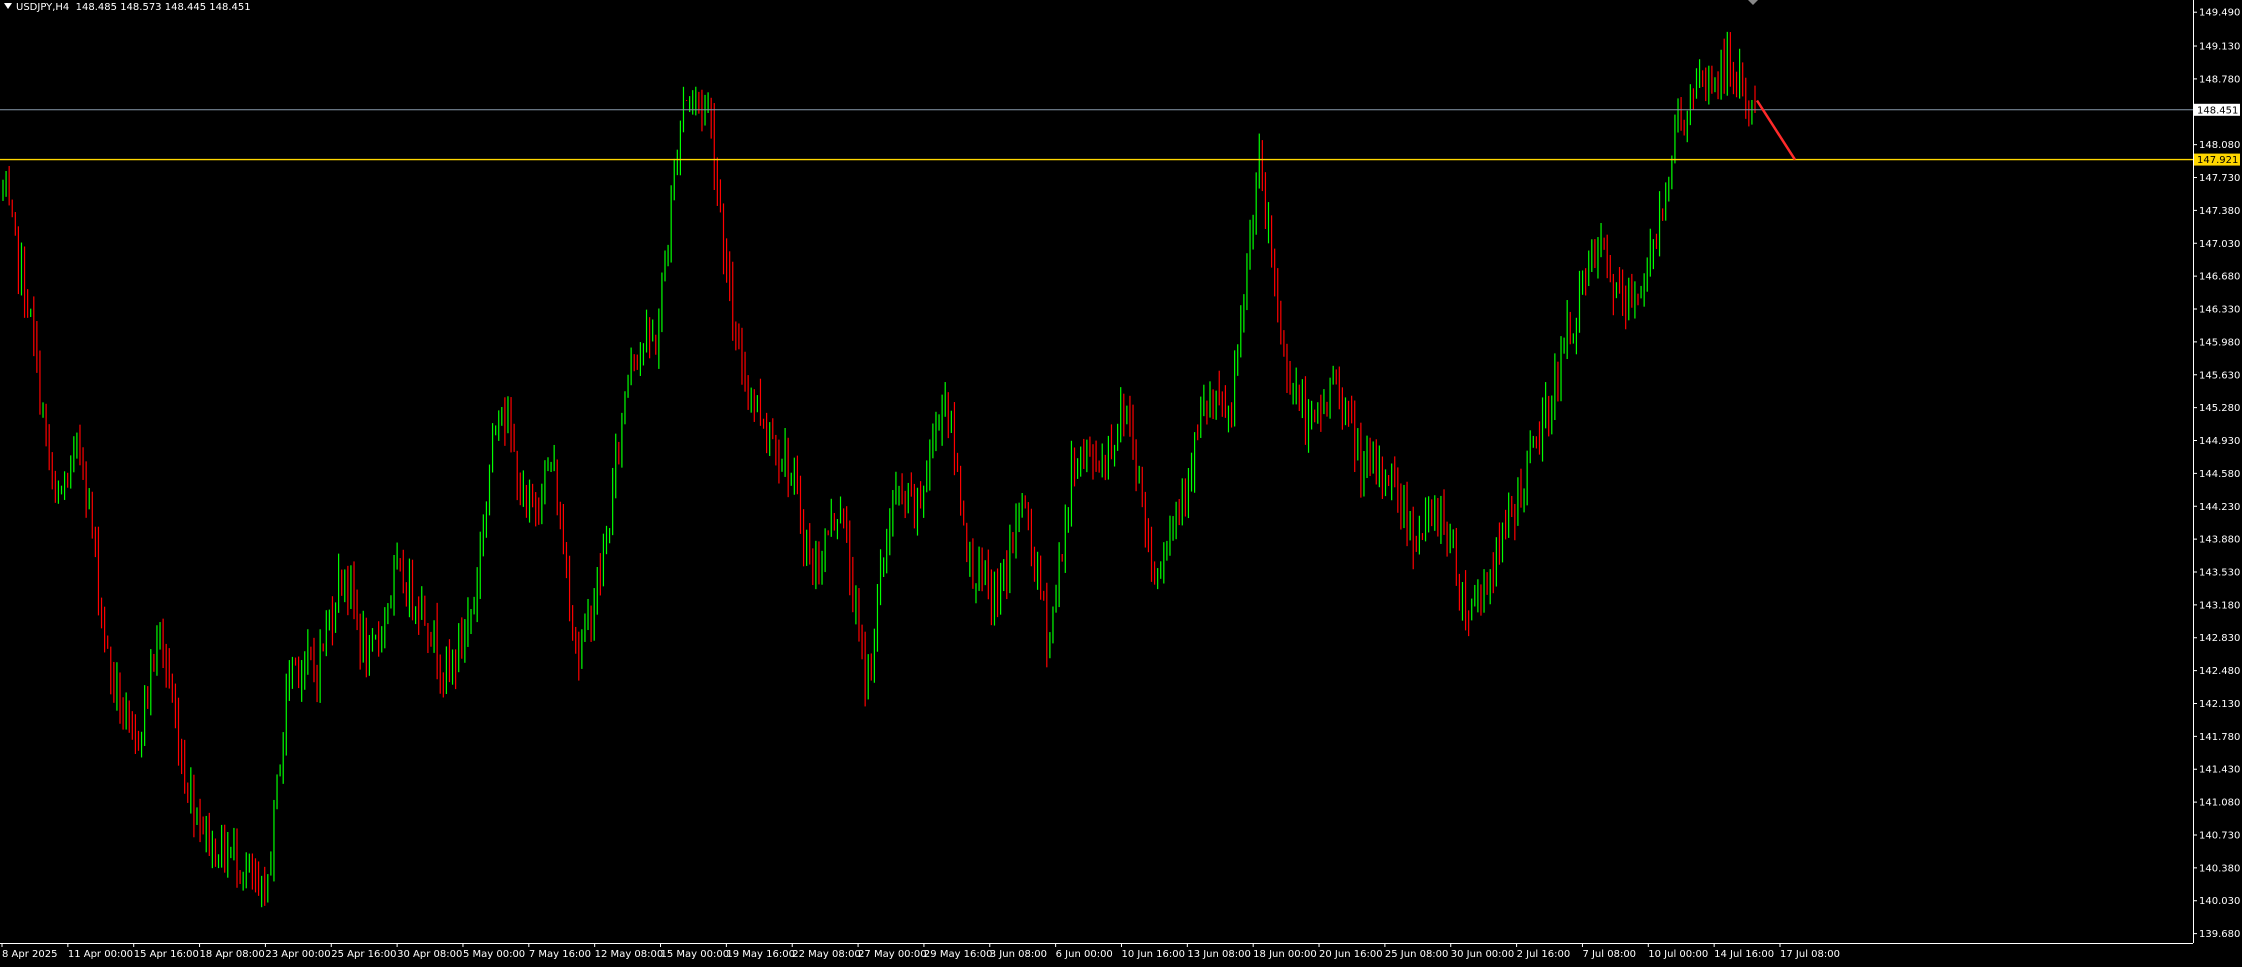 The image size is (2242, 967). Describe the element at coordinates (2219, 211) in the screenshot. I see `price-tick-label: 147.380` at that location.